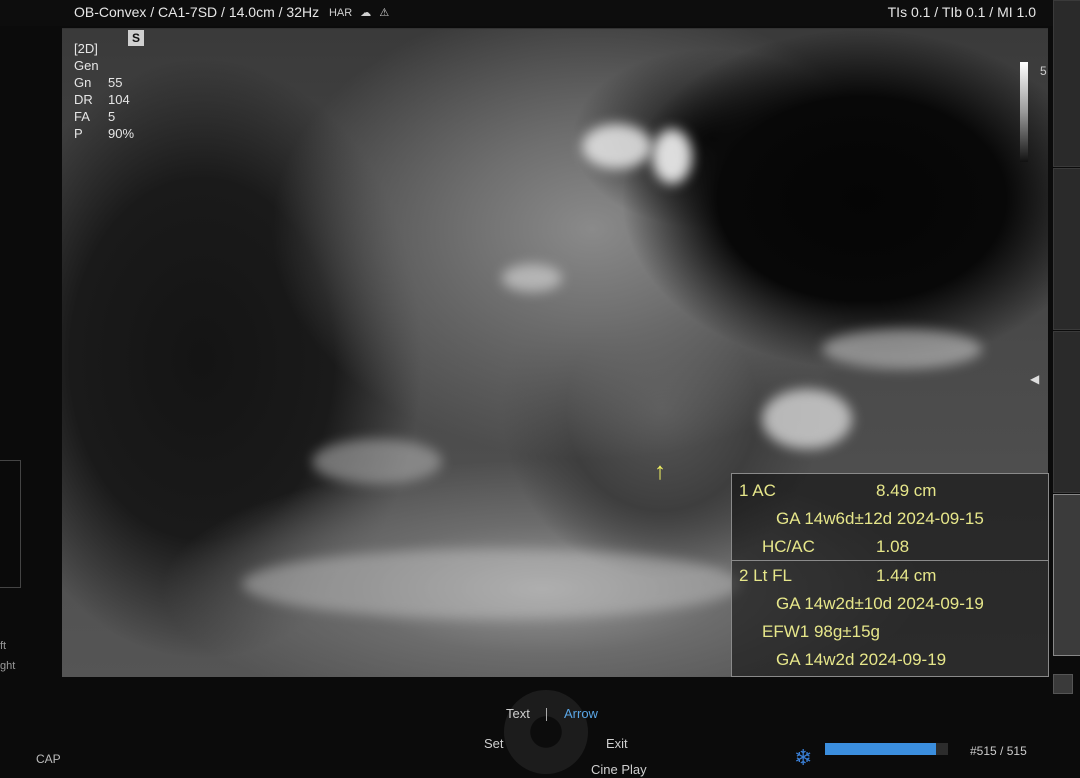  Describe the element at coordinates (366, 13) in the screenshot. I see `shield-icon: ☁` at that location.